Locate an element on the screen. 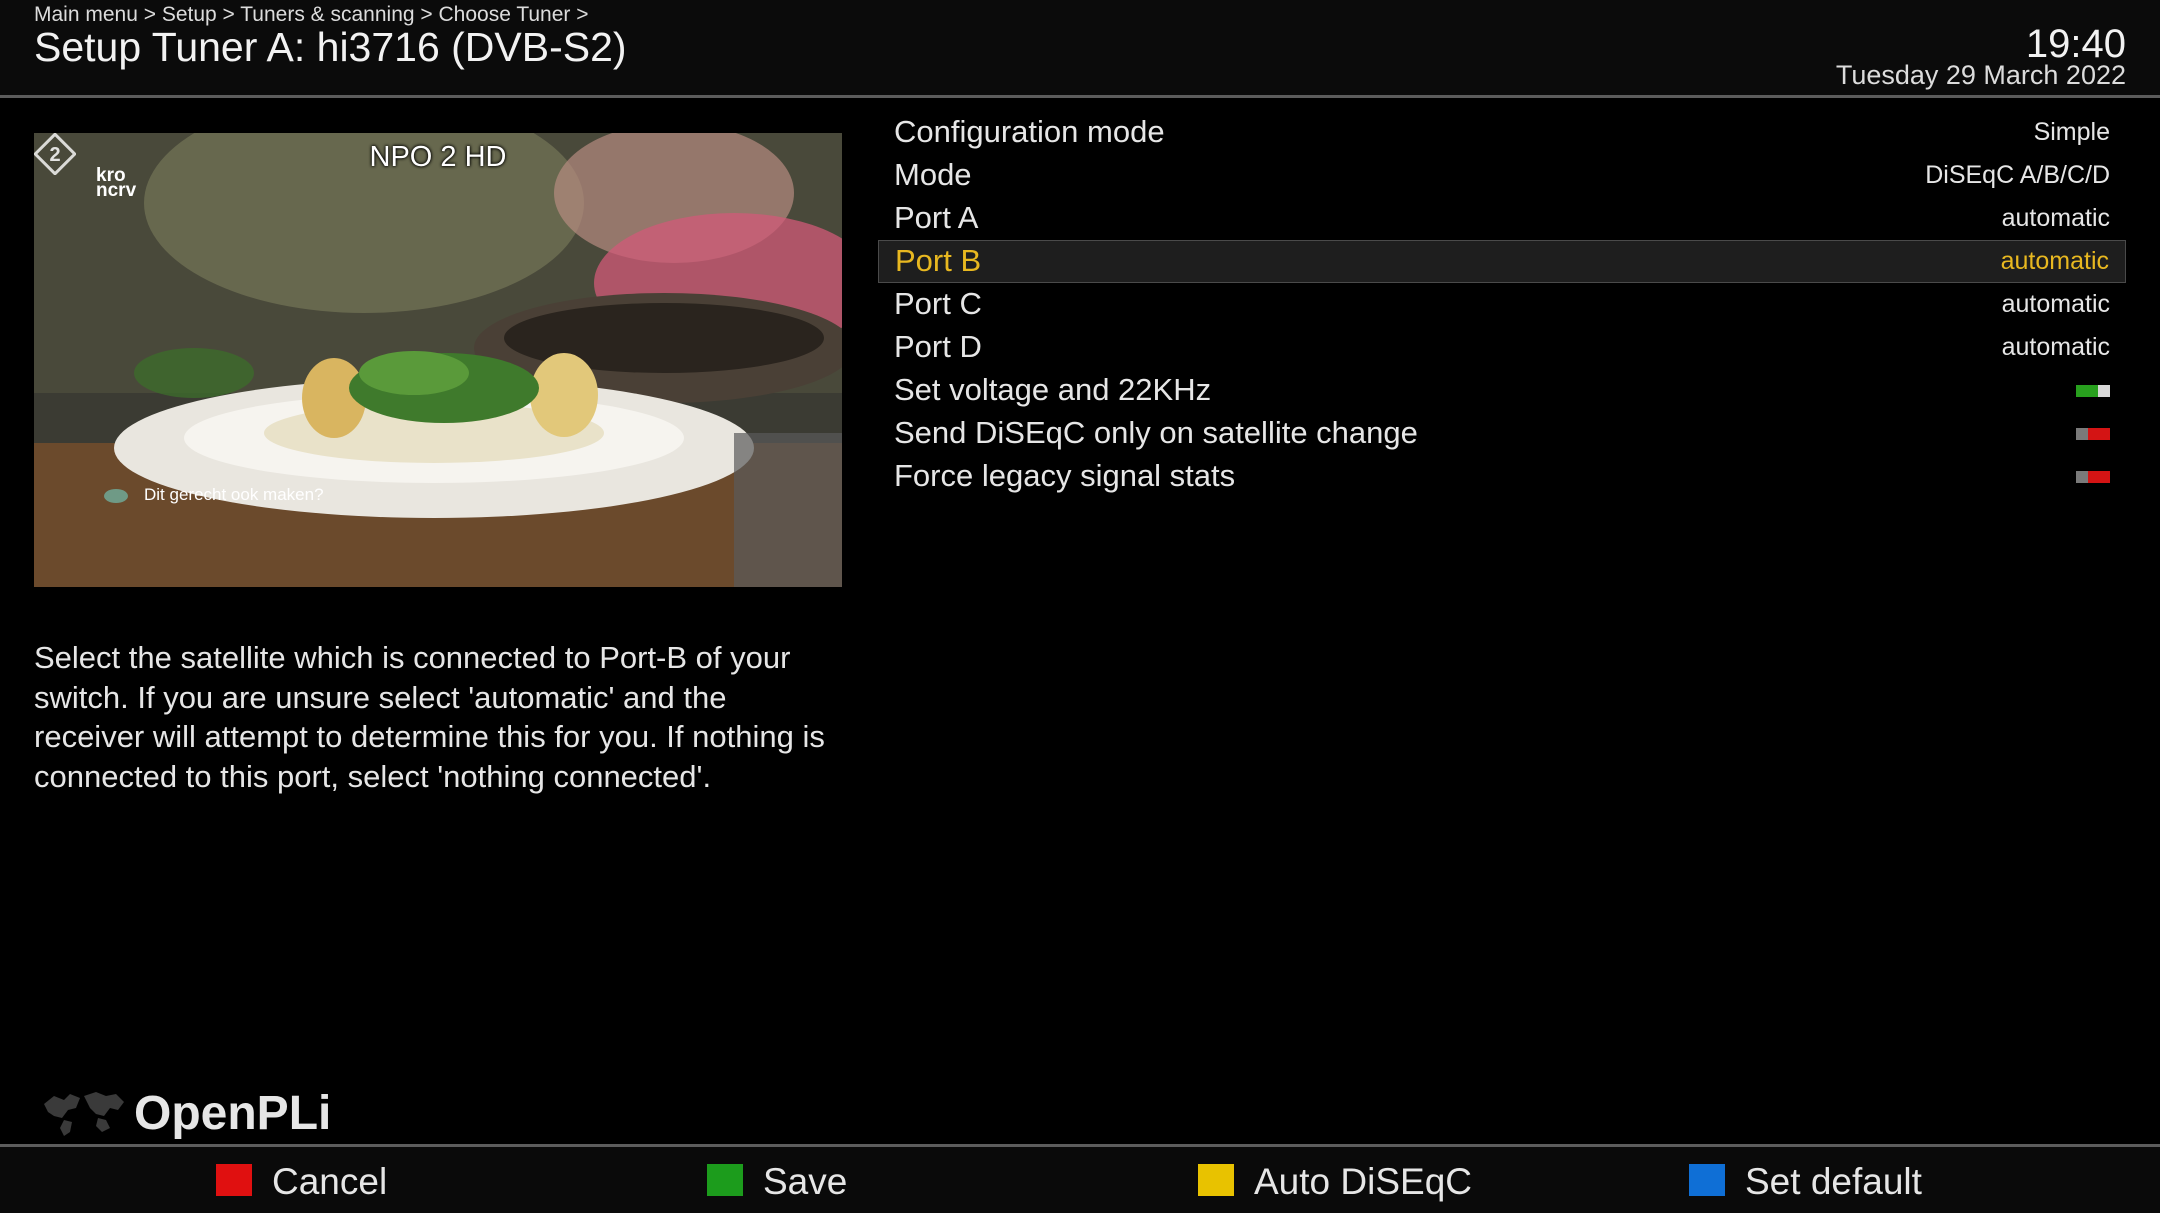 The height and width of the screenshot is (1213, 2160). channel-logo-icon: 2 is located at coordinates (55, 154).